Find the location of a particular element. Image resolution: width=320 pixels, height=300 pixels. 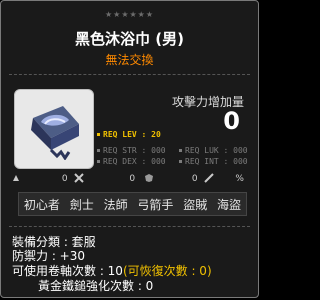

bath-towel-icon is located at coordinates (55, 133).